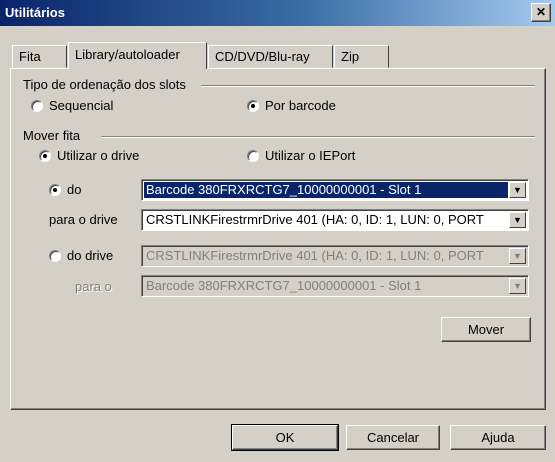 This screenshot has height=462, width=555. Describe the element at coordinates (83, 219) in the screenshot. I see `to-drive-label: para o drive` at that location.